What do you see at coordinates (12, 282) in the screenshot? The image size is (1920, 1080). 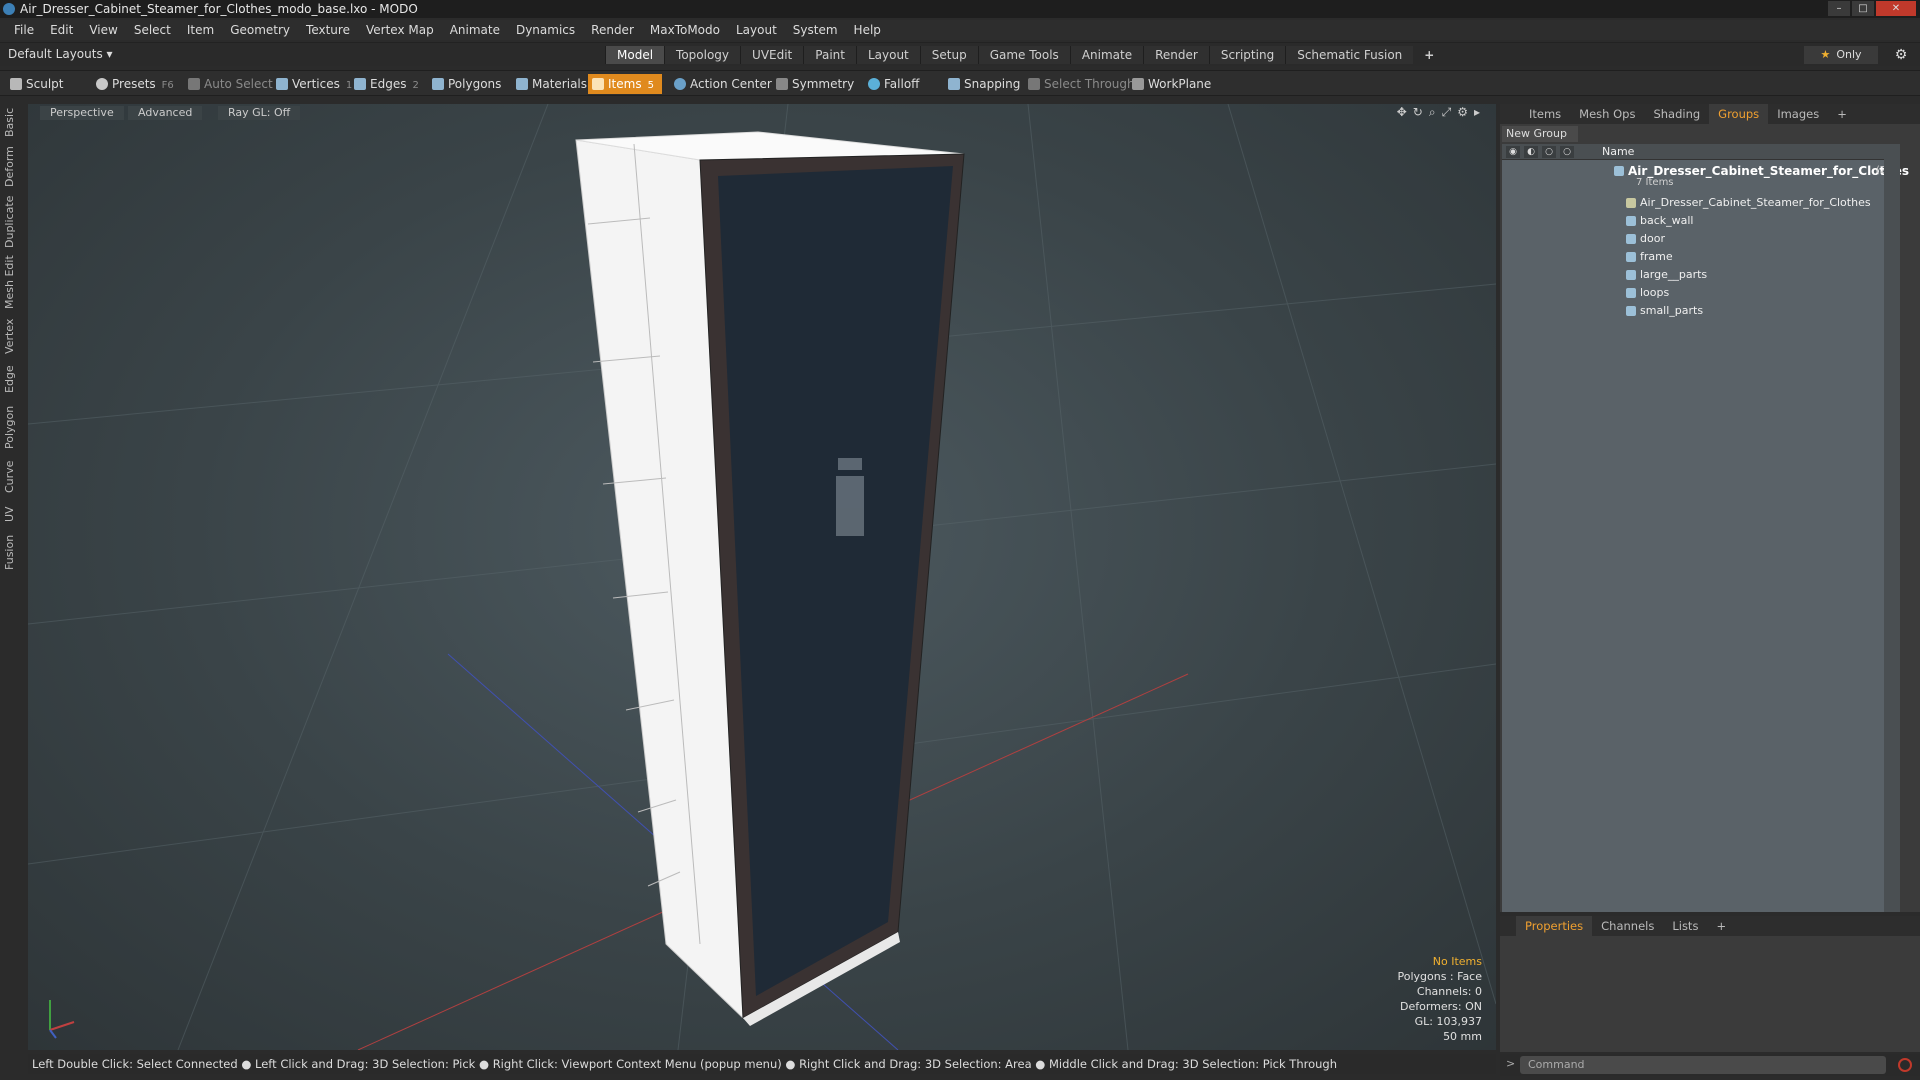 I see `tab-mesh-edit: Mesh Edit` at bounding box center [12, 282].